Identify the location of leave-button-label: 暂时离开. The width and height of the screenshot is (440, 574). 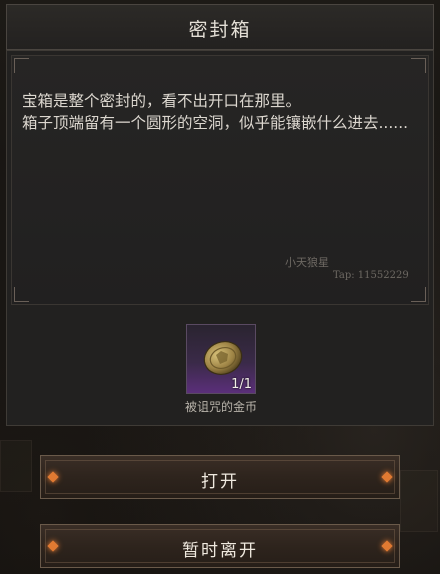
(220, 551).